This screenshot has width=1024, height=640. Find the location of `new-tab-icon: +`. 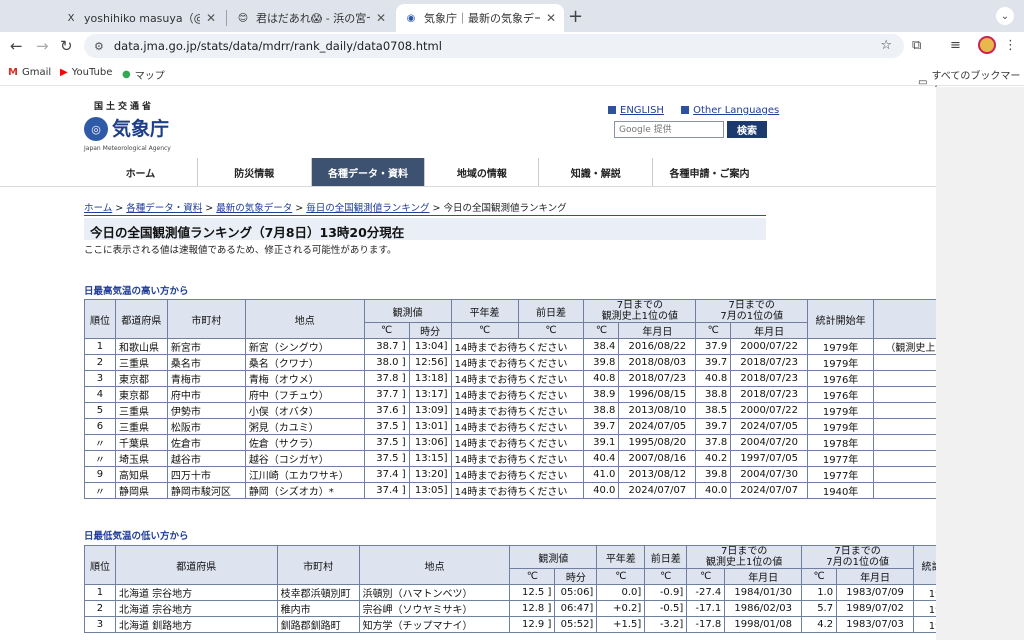

new-tab-icon: + is located at coordinates (575, 16).